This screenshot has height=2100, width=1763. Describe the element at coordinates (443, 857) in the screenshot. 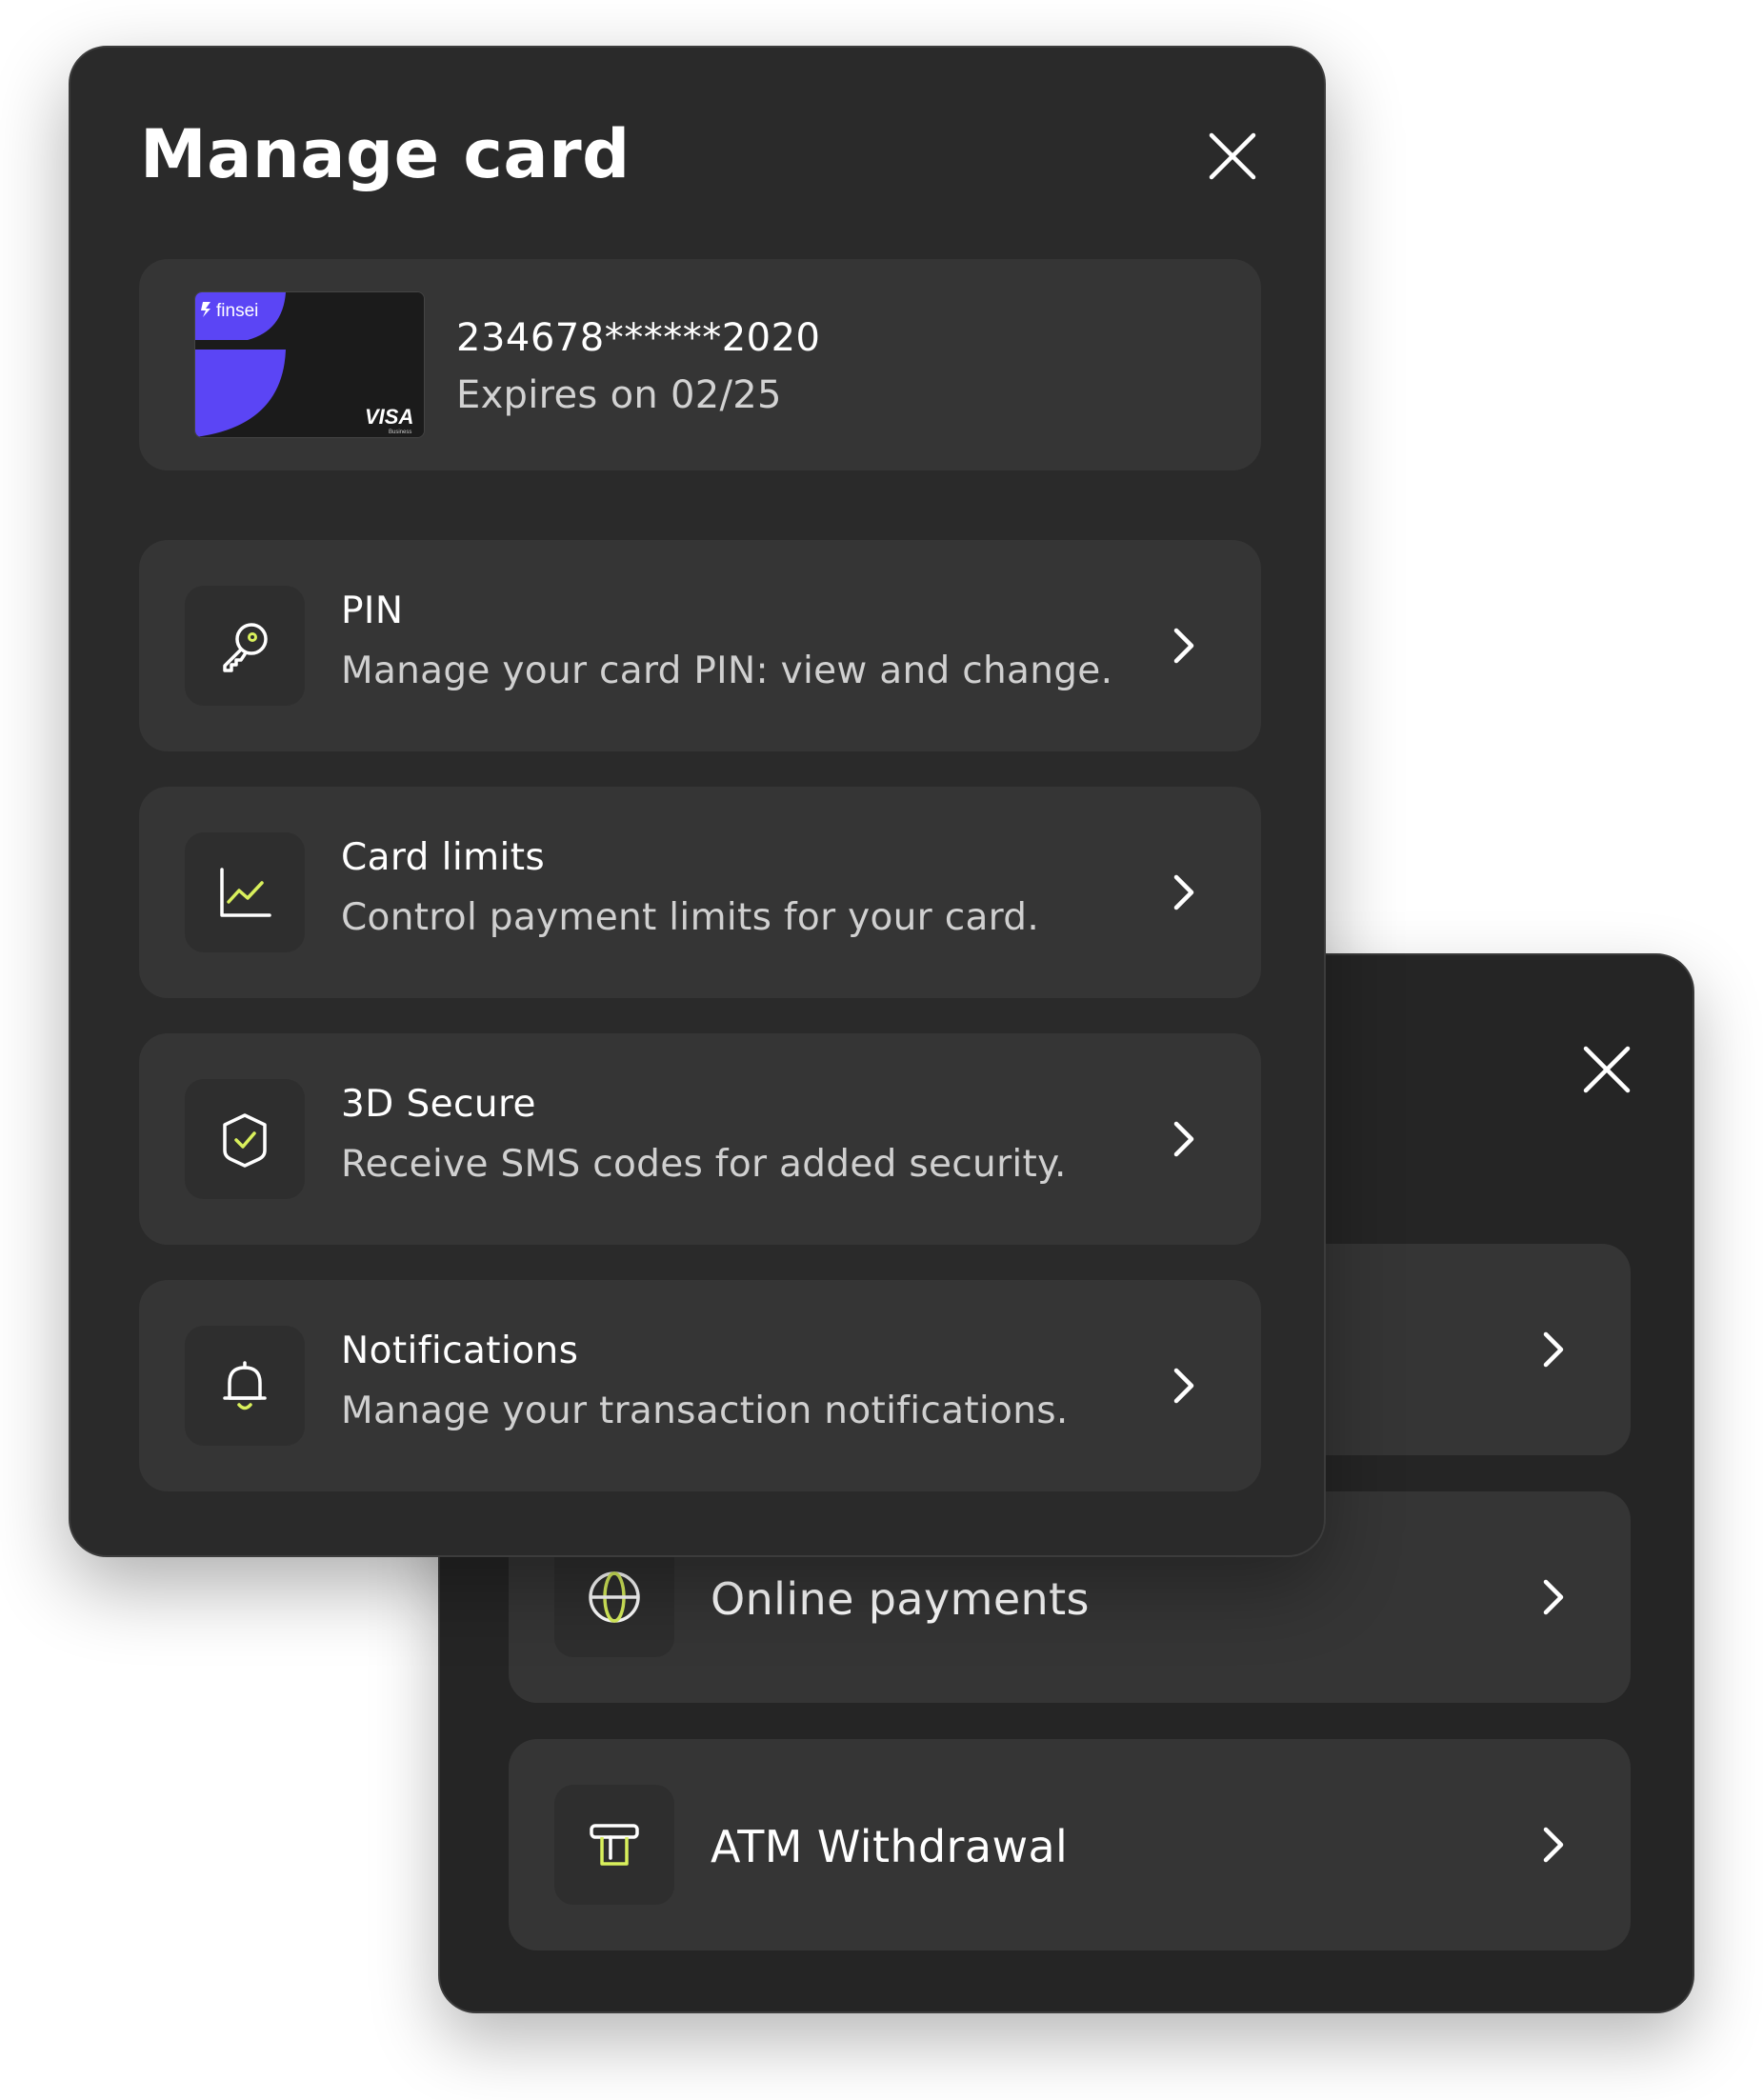

I see `card-limits-title: Card limits` at that location.